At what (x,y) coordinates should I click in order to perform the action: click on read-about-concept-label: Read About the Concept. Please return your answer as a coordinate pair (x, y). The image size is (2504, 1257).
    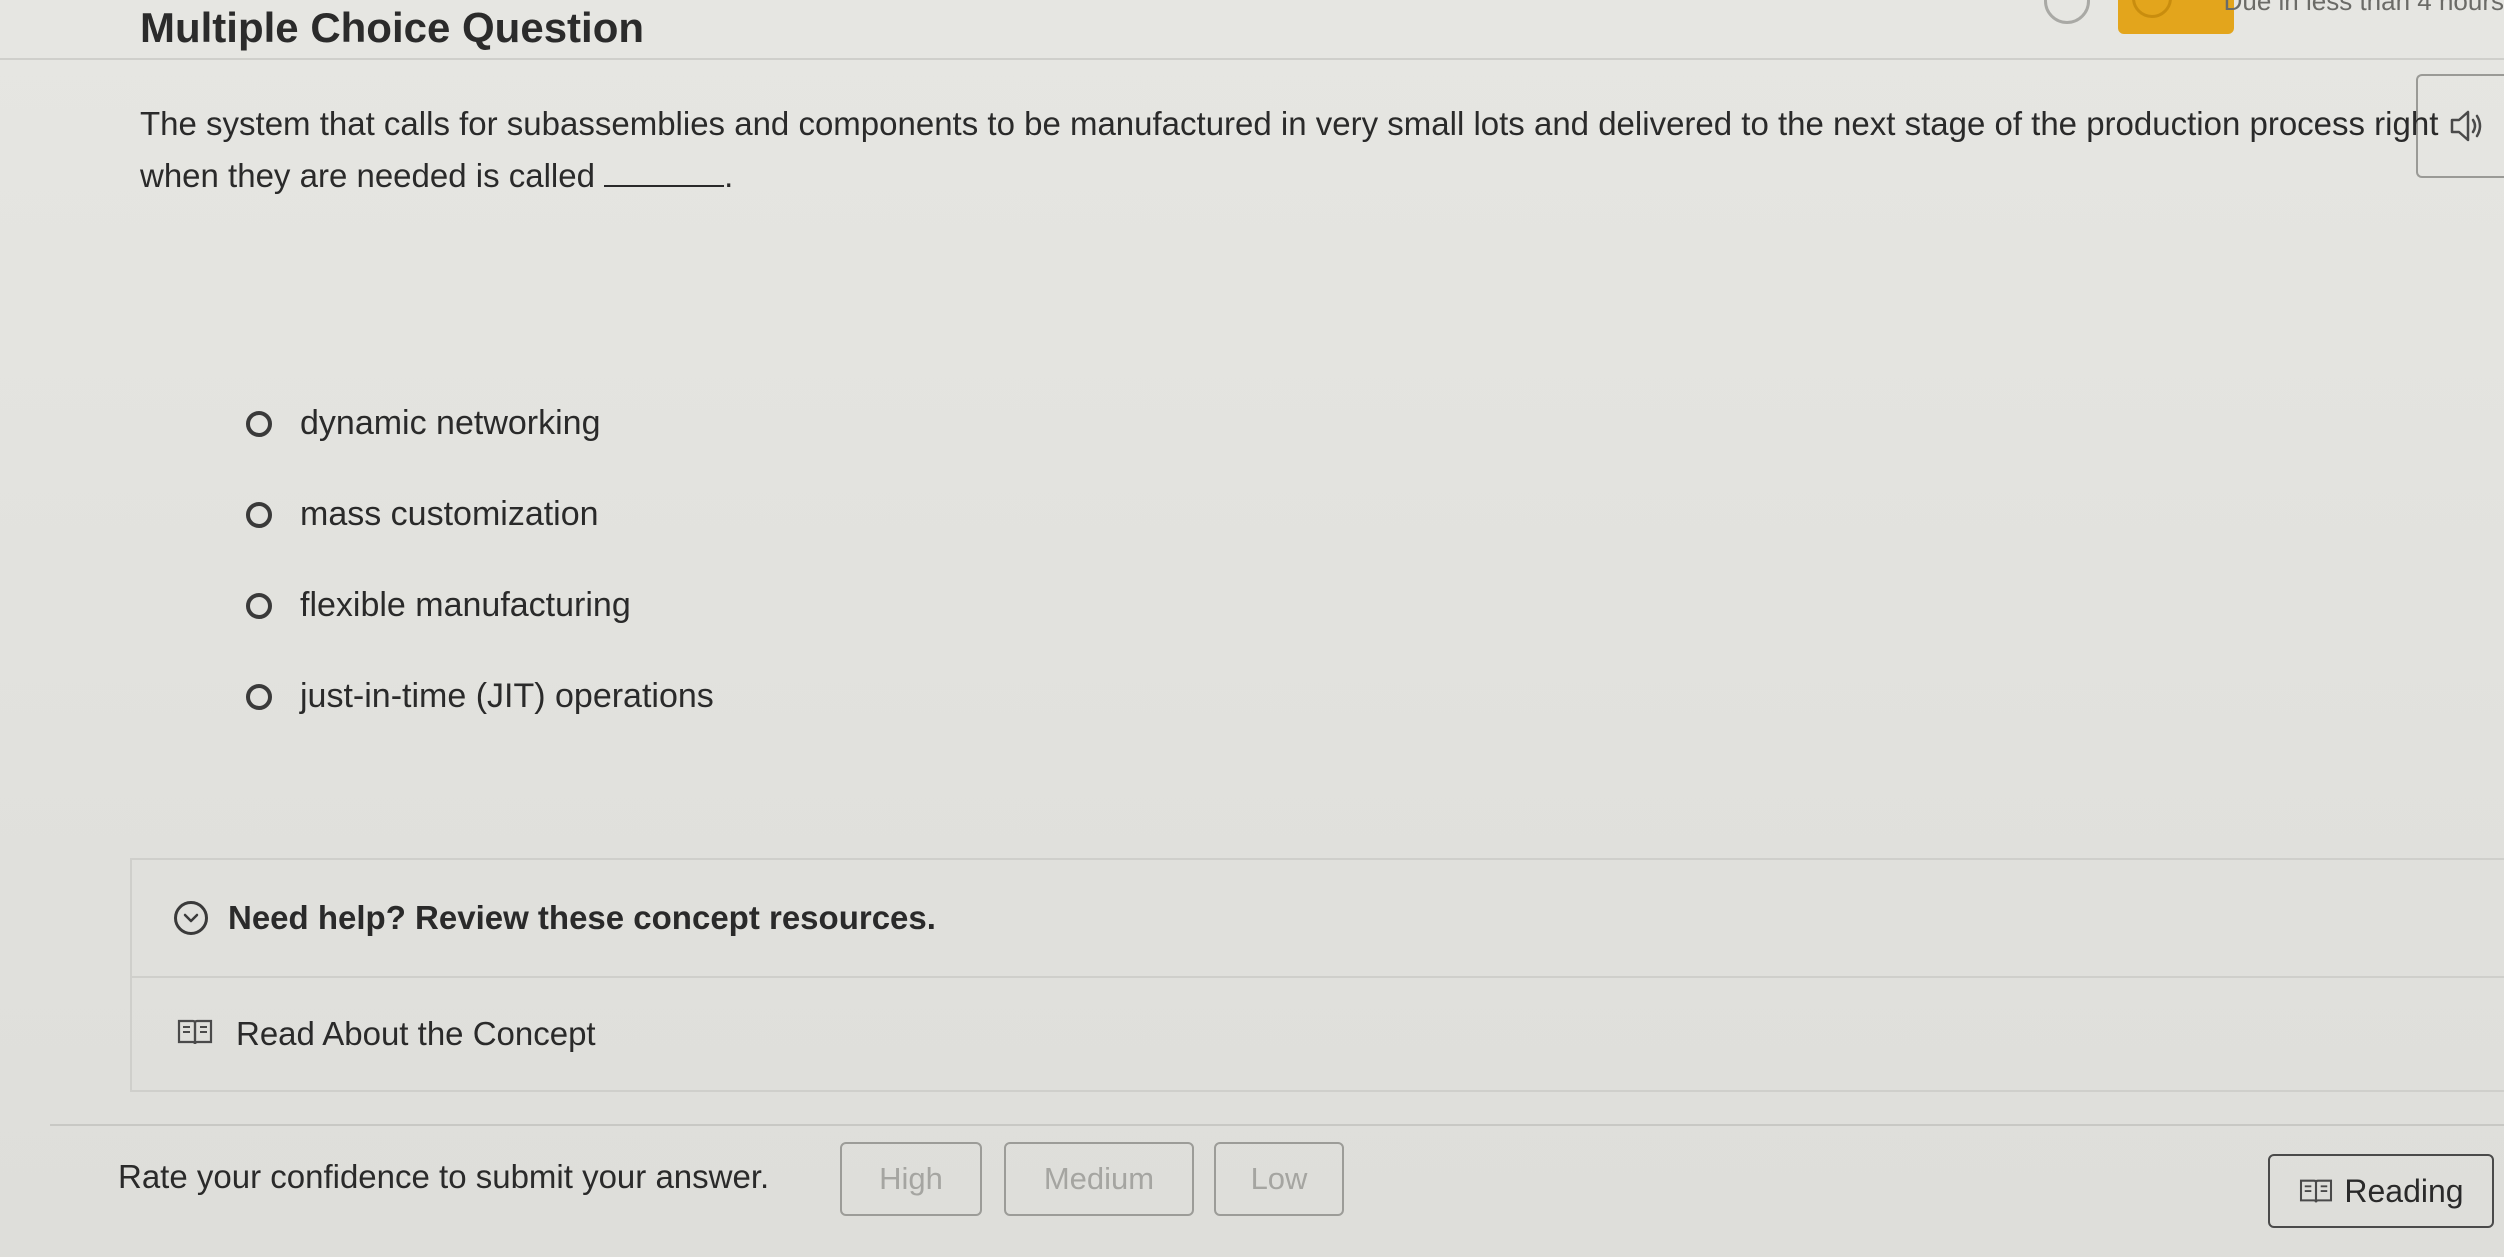
    Looking at the image, I should click on (416, 1033).